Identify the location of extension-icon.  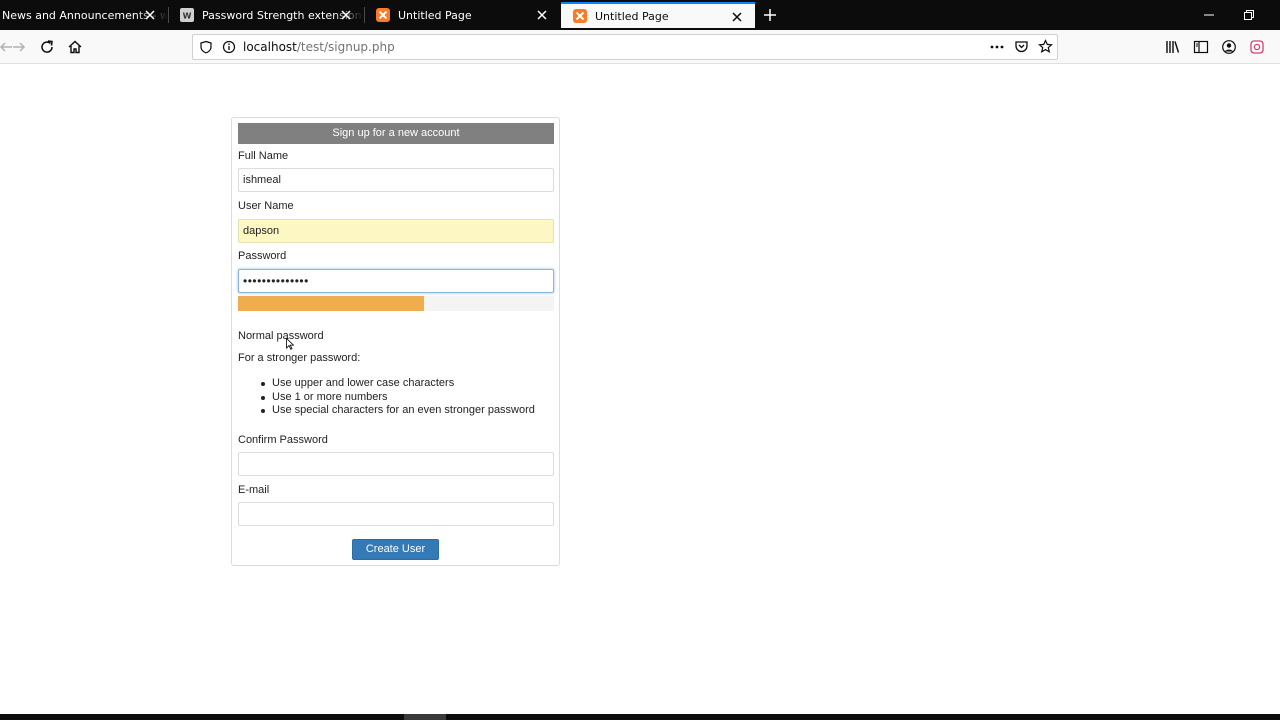
(1257, 47).